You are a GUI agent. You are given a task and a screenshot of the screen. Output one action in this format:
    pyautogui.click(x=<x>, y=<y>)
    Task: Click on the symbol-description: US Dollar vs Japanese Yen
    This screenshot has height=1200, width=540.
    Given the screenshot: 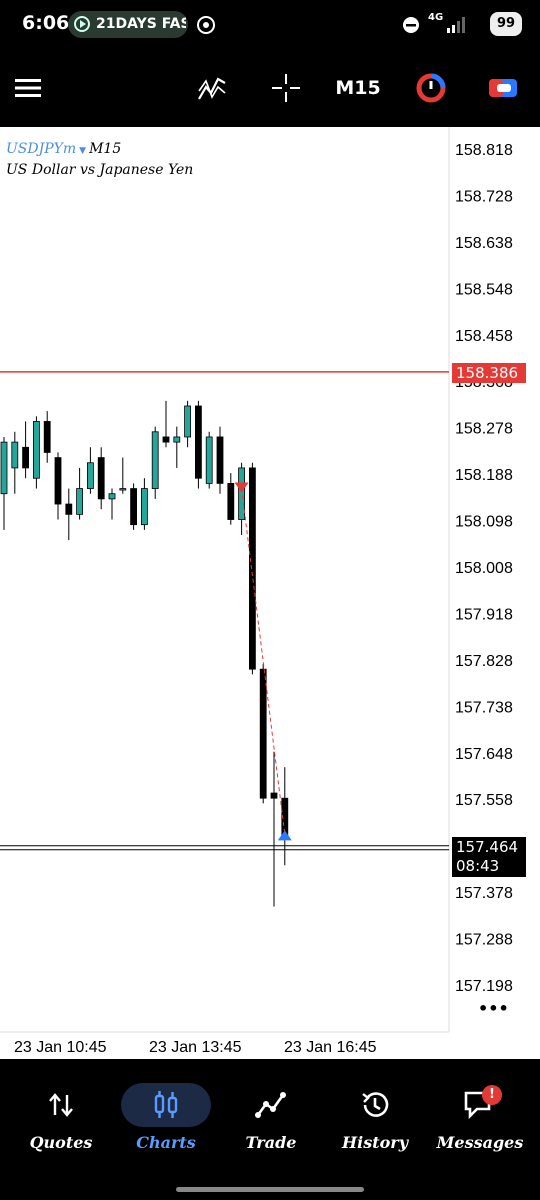 What is the action you would take?
    pyautogui.click(x=100, y=170)
    